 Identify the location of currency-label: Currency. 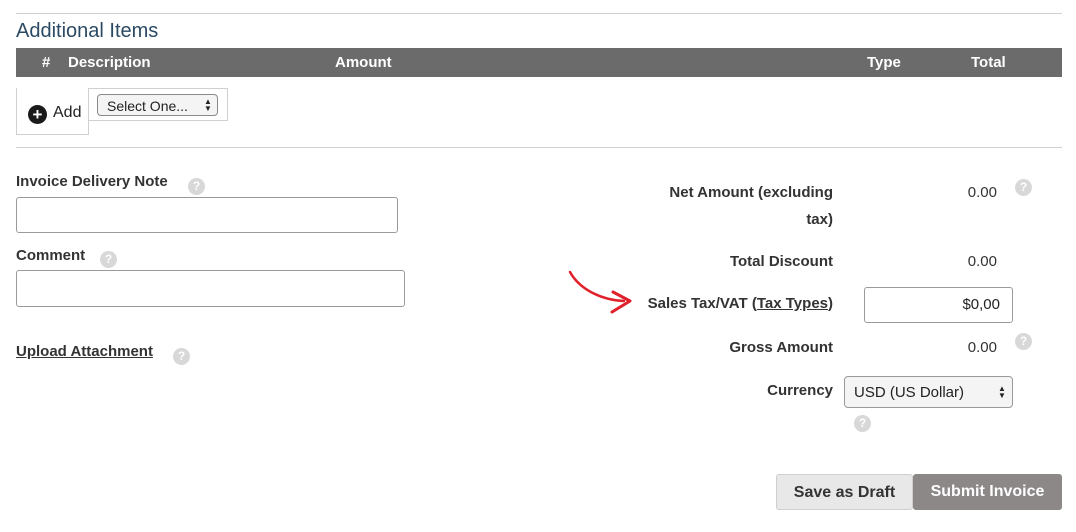
(800, 390).